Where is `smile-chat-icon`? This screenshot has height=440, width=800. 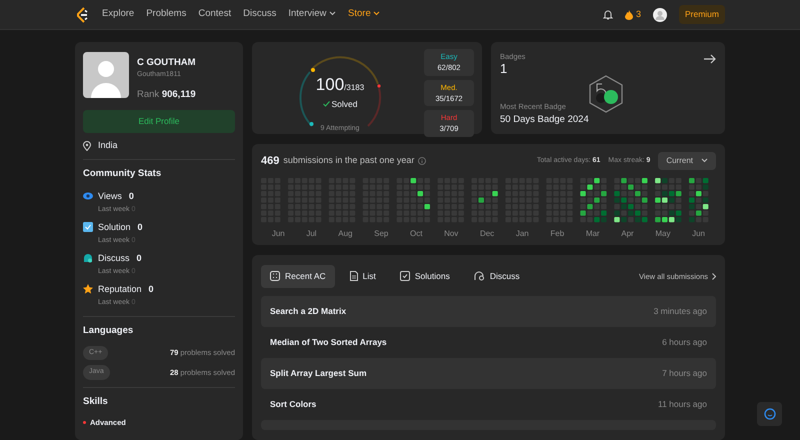
smile-chat-icon is located at coordinates (770, 414).